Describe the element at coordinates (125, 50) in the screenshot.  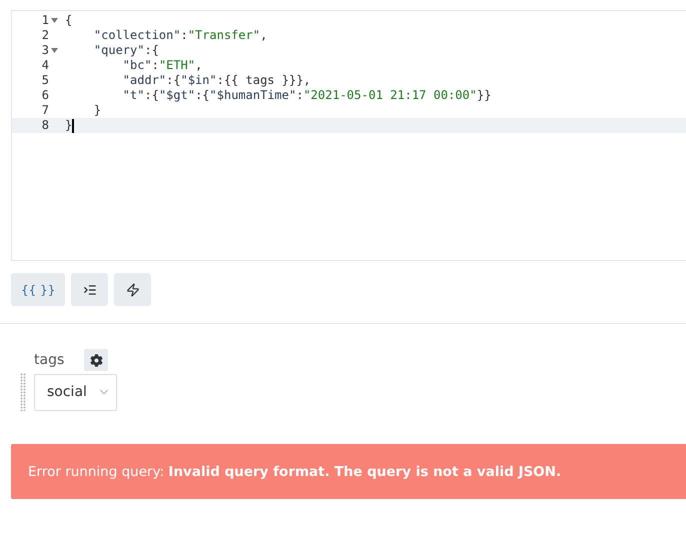
I see `code-text: "query":{` at that location.